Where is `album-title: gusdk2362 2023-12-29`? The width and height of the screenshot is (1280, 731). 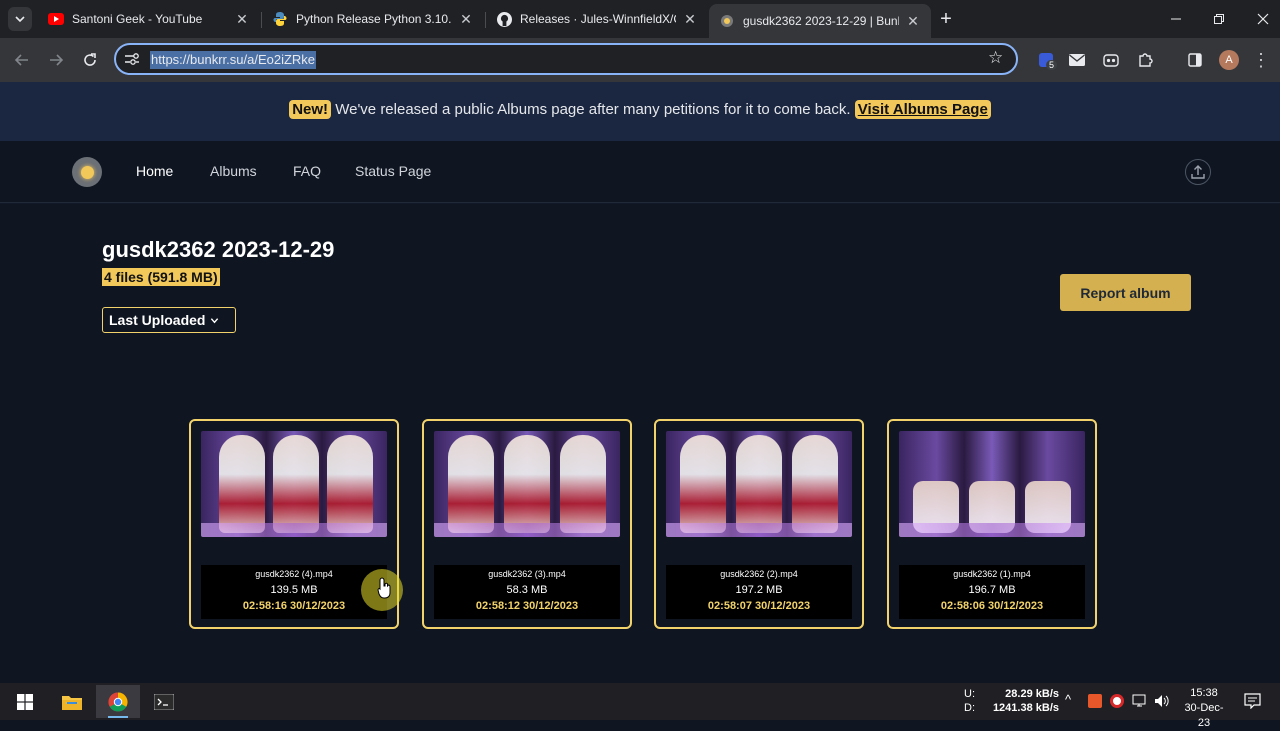
album-title: gusdk2362 2023-12-29 is located at coordinates (218, 249).